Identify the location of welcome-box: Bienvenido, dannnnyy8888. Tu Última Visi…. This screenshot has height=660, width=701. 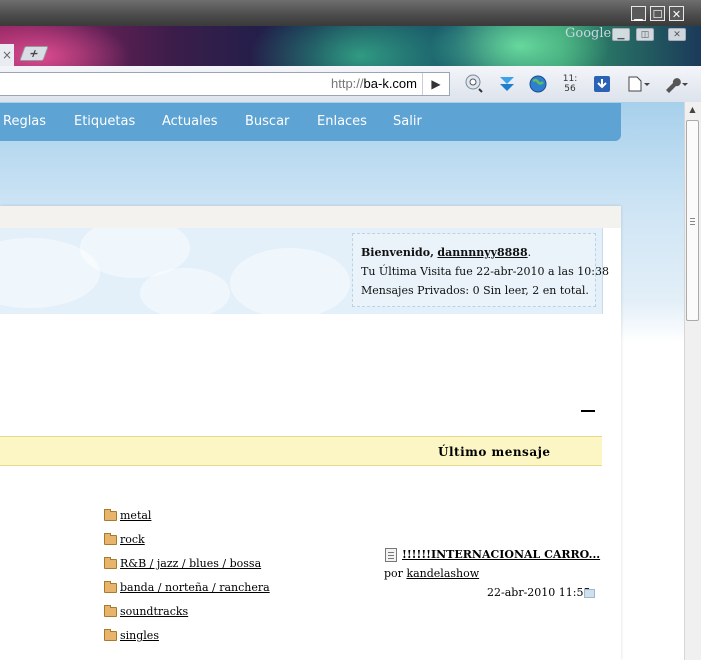
(480, 270).